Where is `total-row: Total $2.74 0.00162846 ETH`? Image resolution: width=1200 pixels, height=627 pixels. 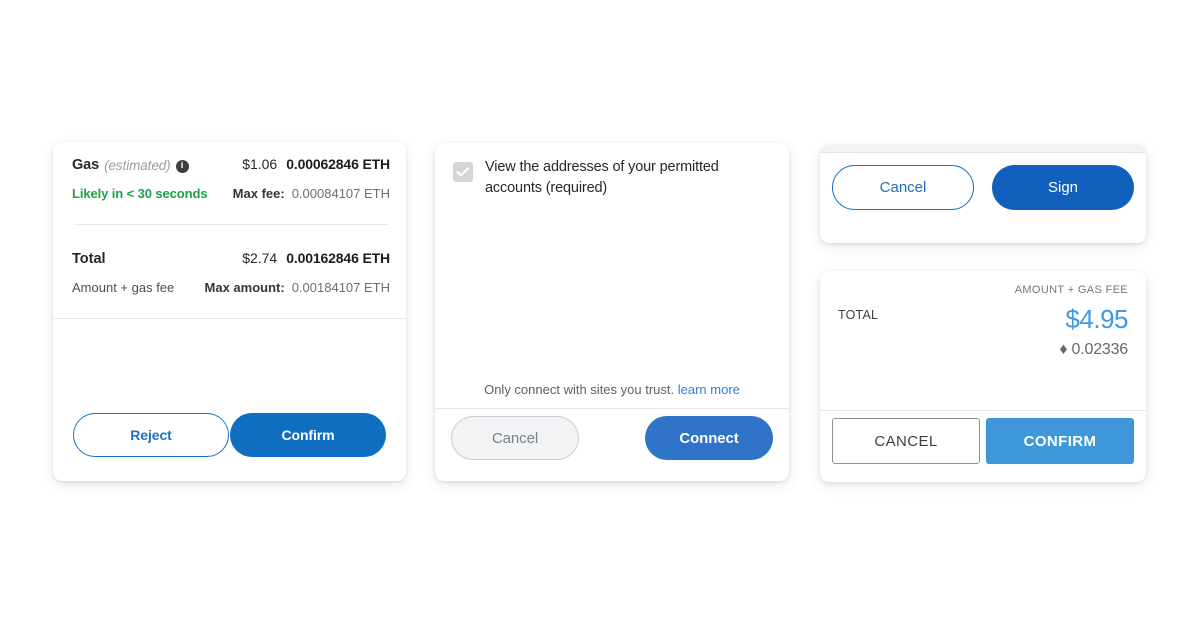 total-row: Total $2.74 0.00162846 ETH is located at coordinates (231, 258).